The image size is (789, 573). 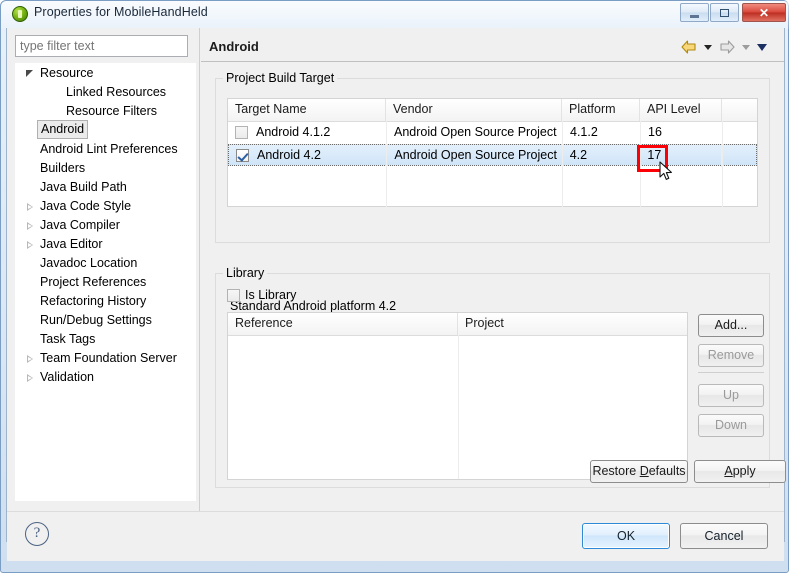 What do you see at coordinates (601, 110) in the screenshot?
I see `column-header-platform: Platform` at bounding box center [601, 110].